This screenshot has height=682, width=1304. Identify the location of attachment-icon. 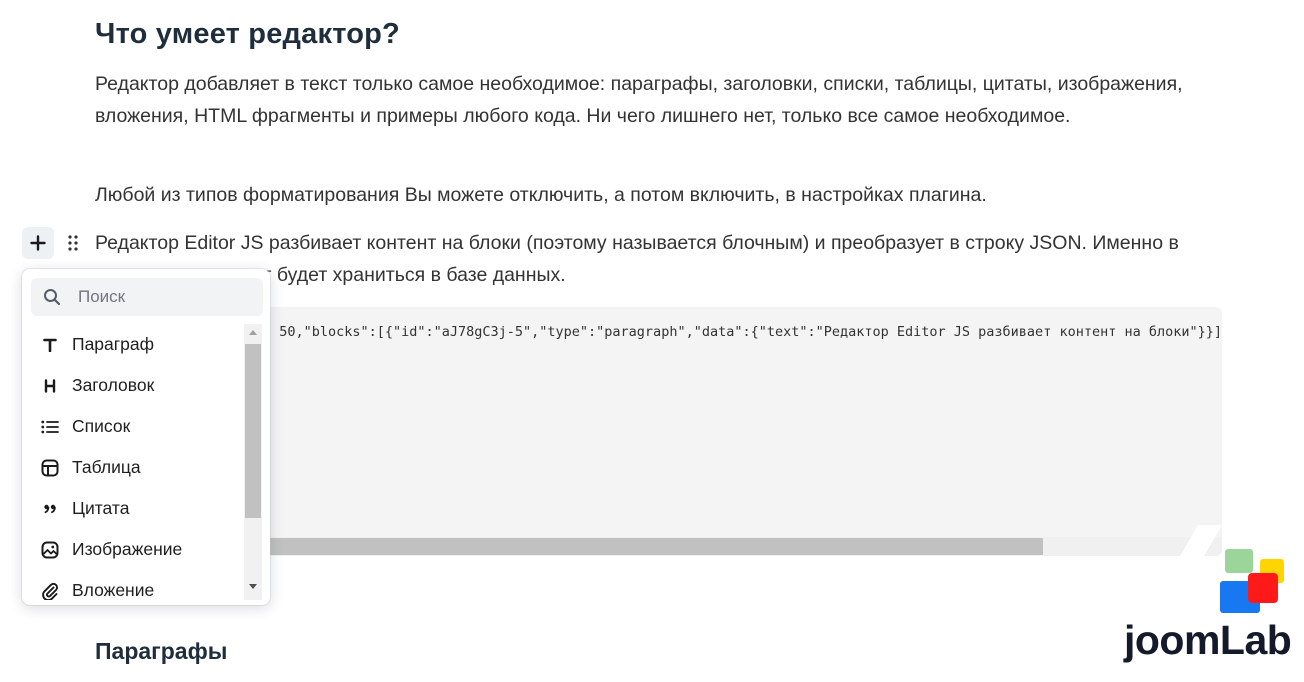
(50, 591).